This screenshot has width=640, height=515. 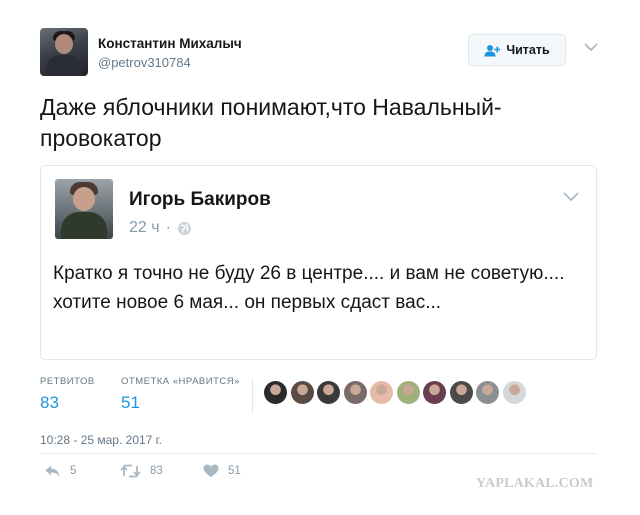 I want to click on reply-icon, so click(x=52, y=471).